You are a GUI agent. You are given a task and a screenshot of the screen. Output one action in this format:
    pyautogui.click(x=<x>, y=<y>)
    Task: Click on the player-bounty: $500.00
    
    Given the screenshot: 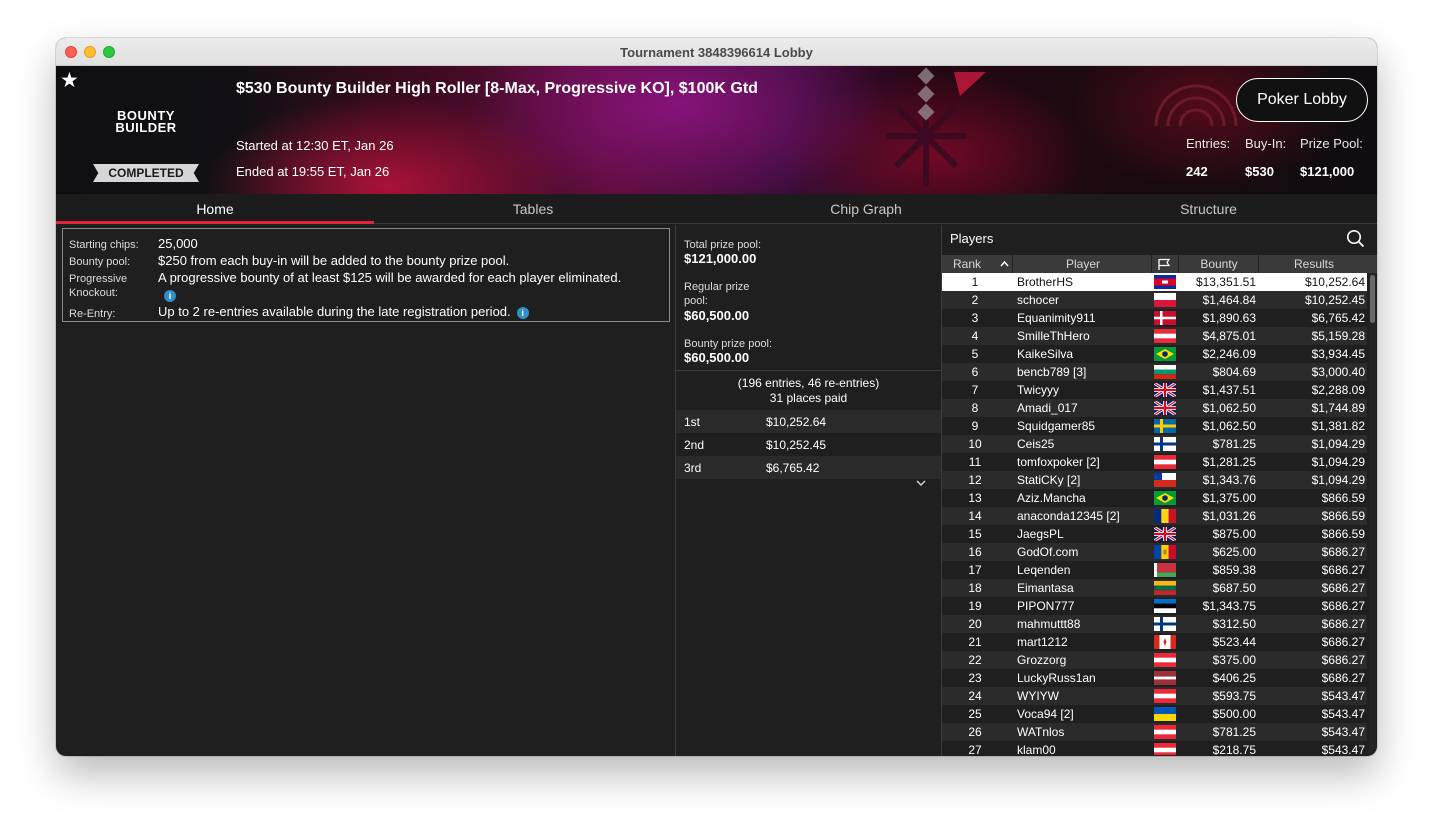 What is the action you would take?
    pyautogui.click(x=1234, y=714)
    